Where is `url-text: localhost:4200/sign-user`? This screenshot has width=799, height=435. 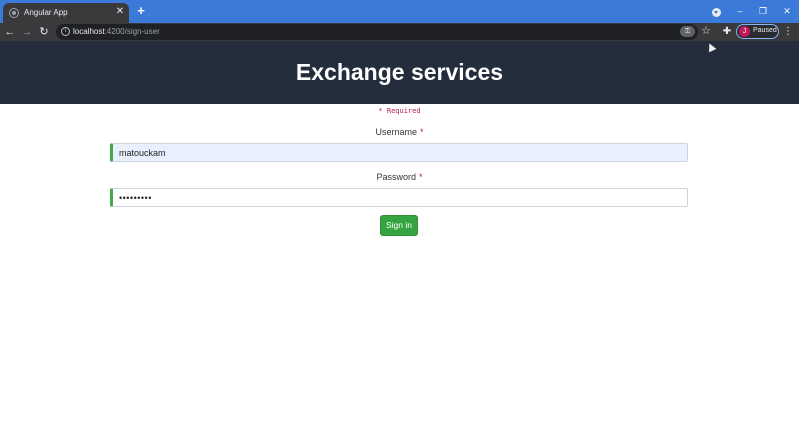 url-text: localhost:4200/sign-user is located at coordinates (116, 31).